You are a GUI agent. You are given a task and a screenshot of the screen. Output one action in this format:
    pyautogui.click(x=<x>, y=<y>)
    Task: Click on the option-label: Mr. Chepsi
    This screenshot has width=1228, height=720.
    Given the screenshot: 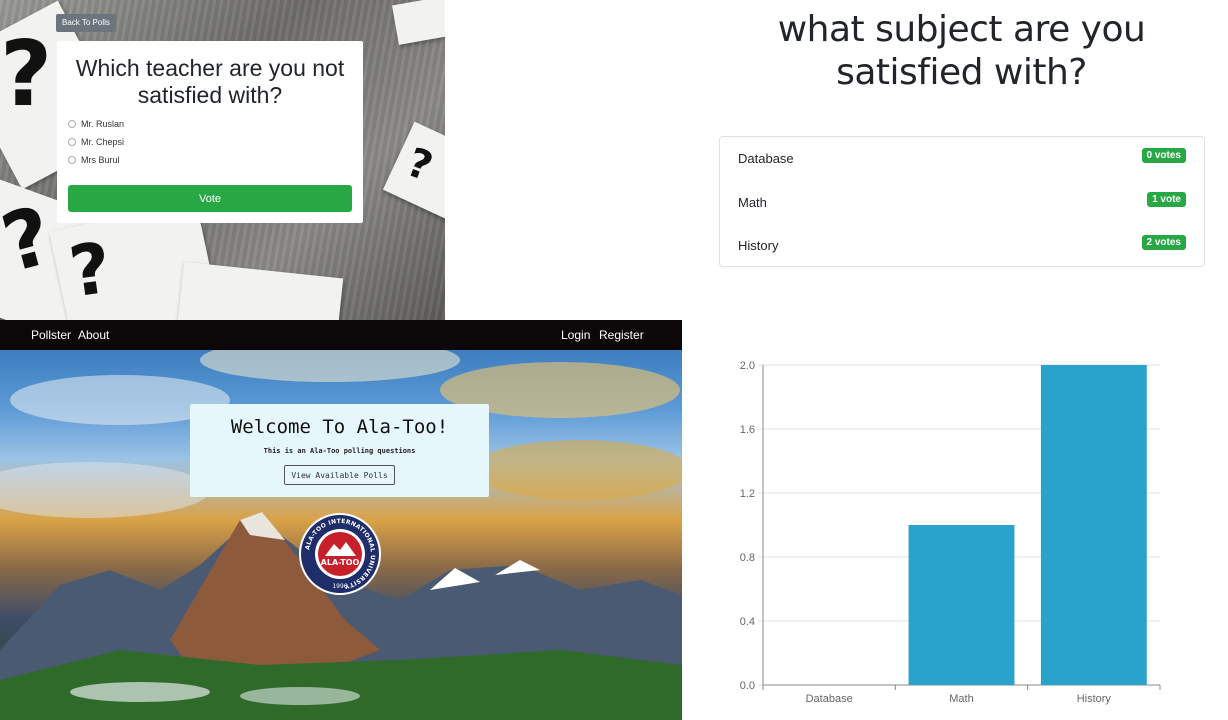 What is the action you would take?
    pyautogui.click(x=103, y=142)
    